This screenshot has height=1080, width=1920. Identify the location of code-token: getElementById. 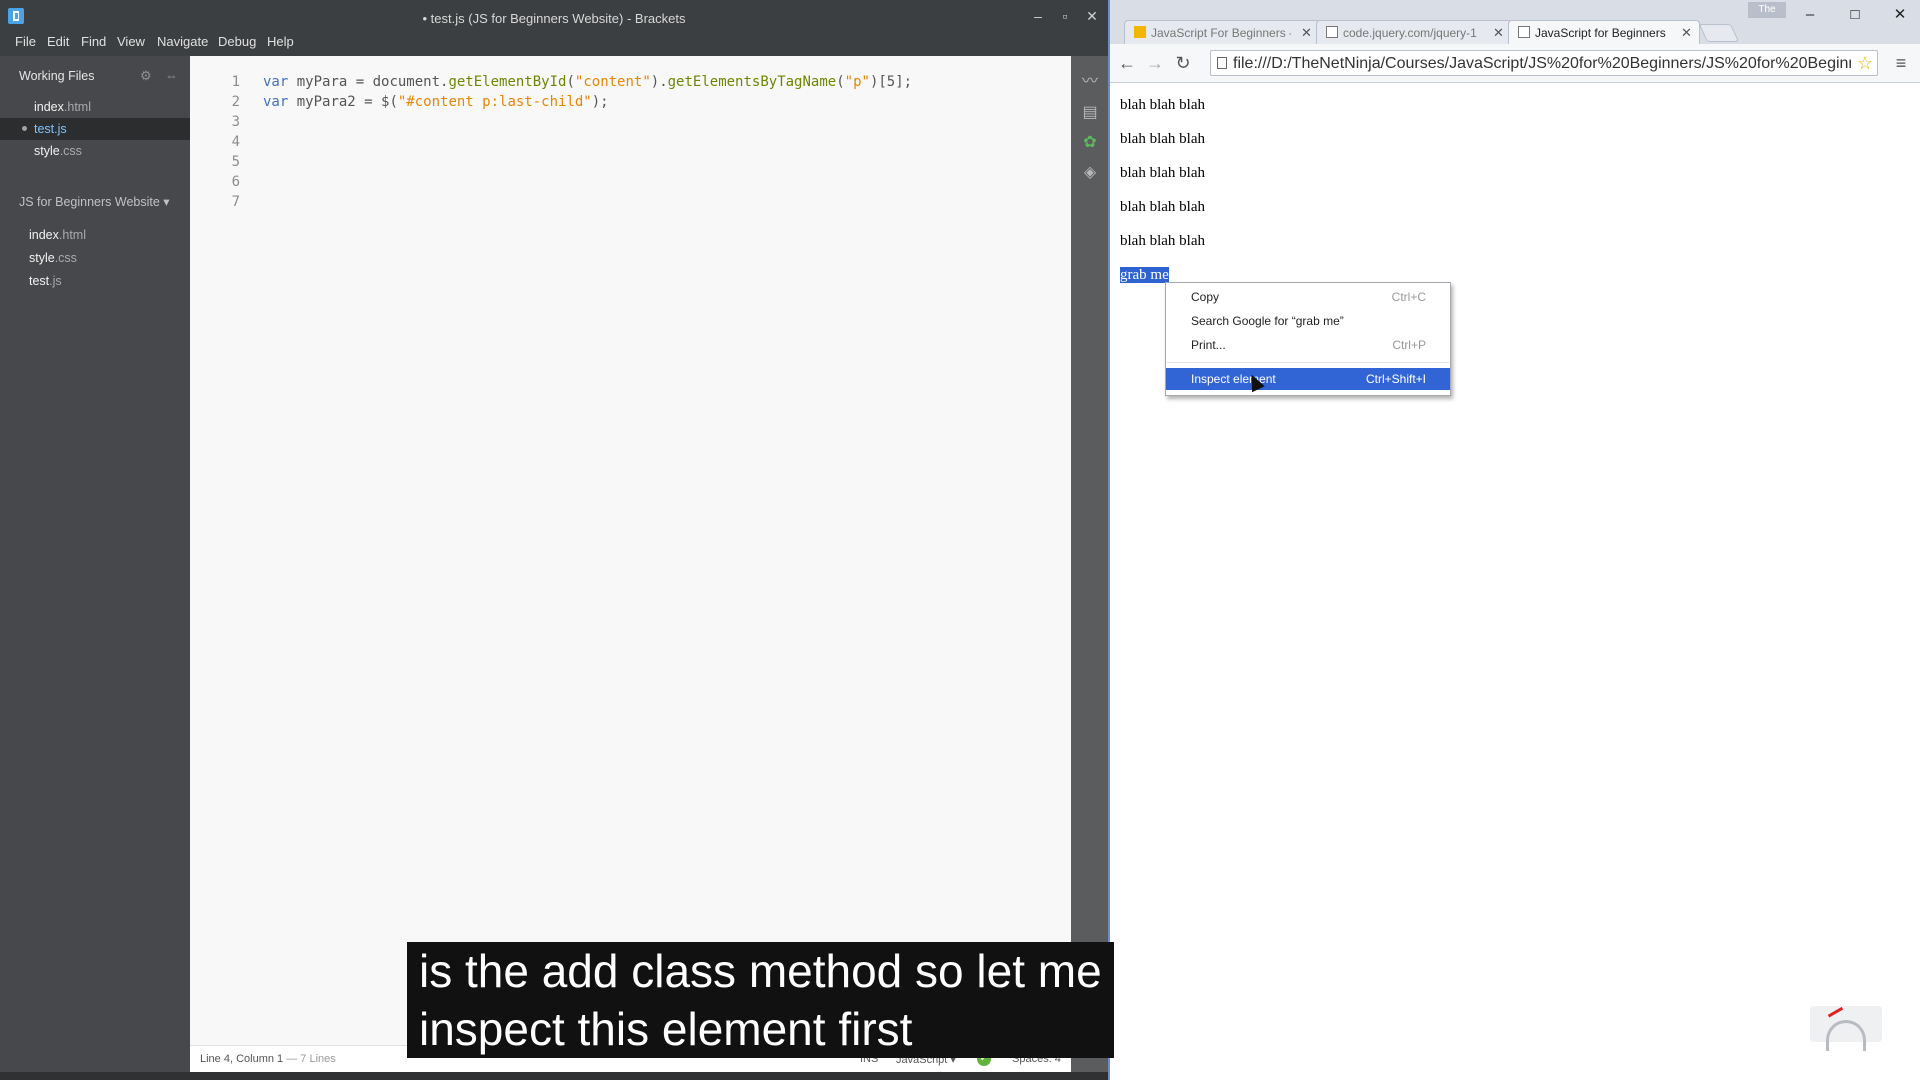
(507, 82).